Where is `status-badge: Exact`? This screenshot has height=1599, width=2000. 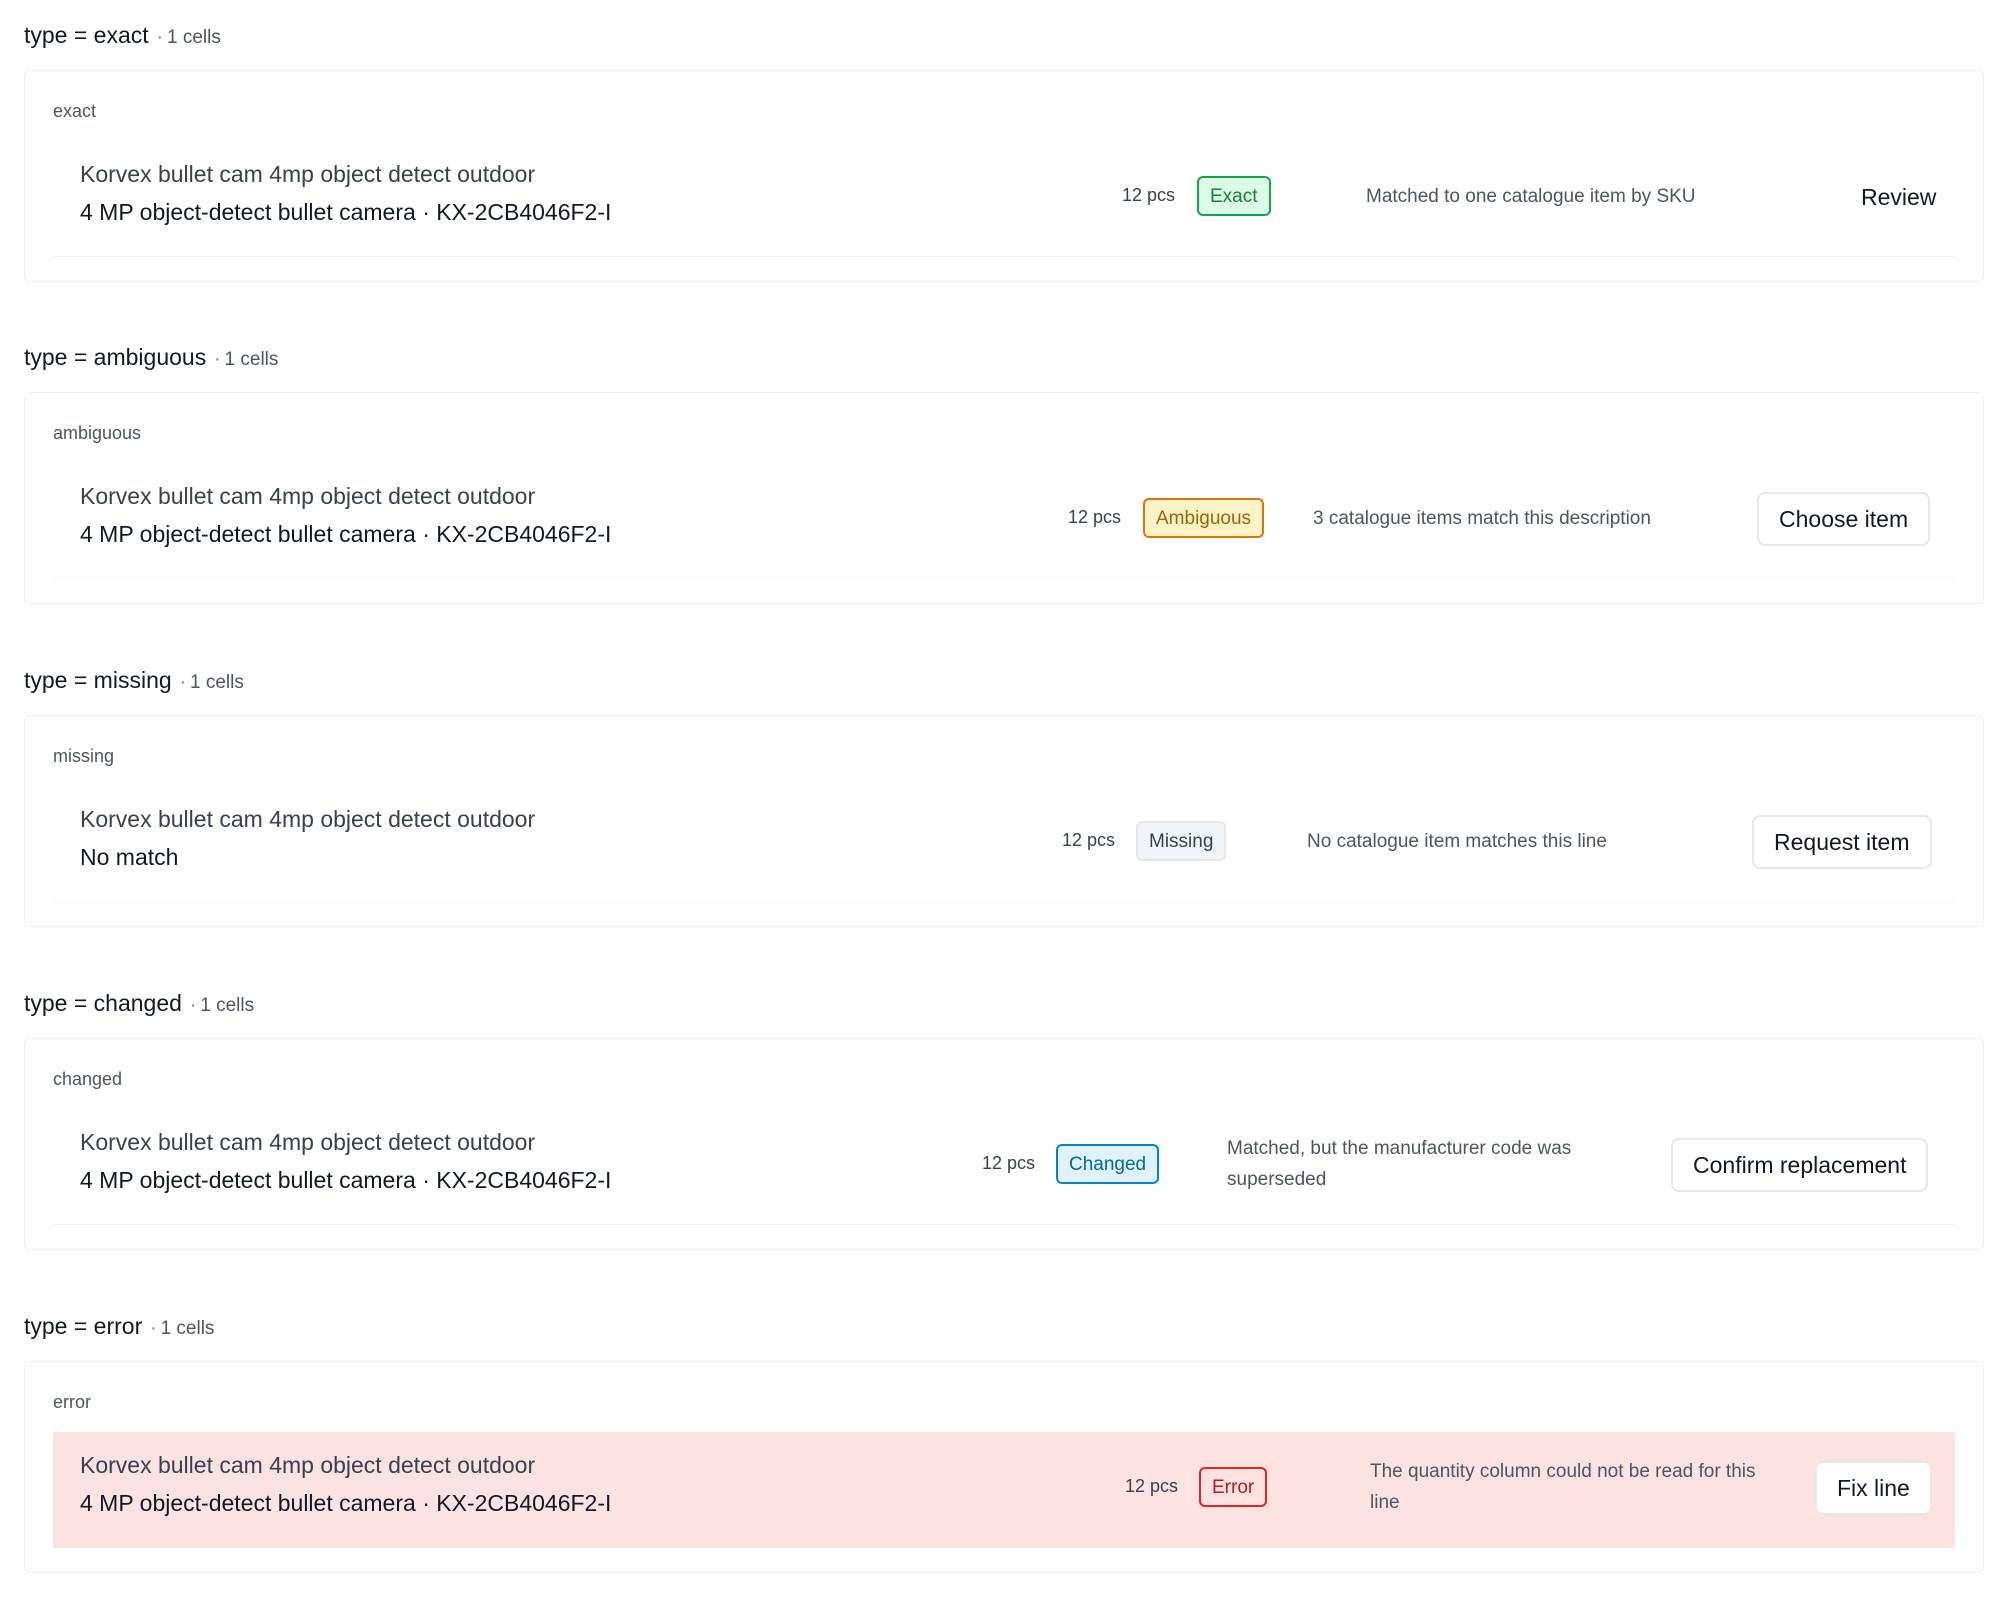
status-badge: Exact is located at coordinates (1234, 196).